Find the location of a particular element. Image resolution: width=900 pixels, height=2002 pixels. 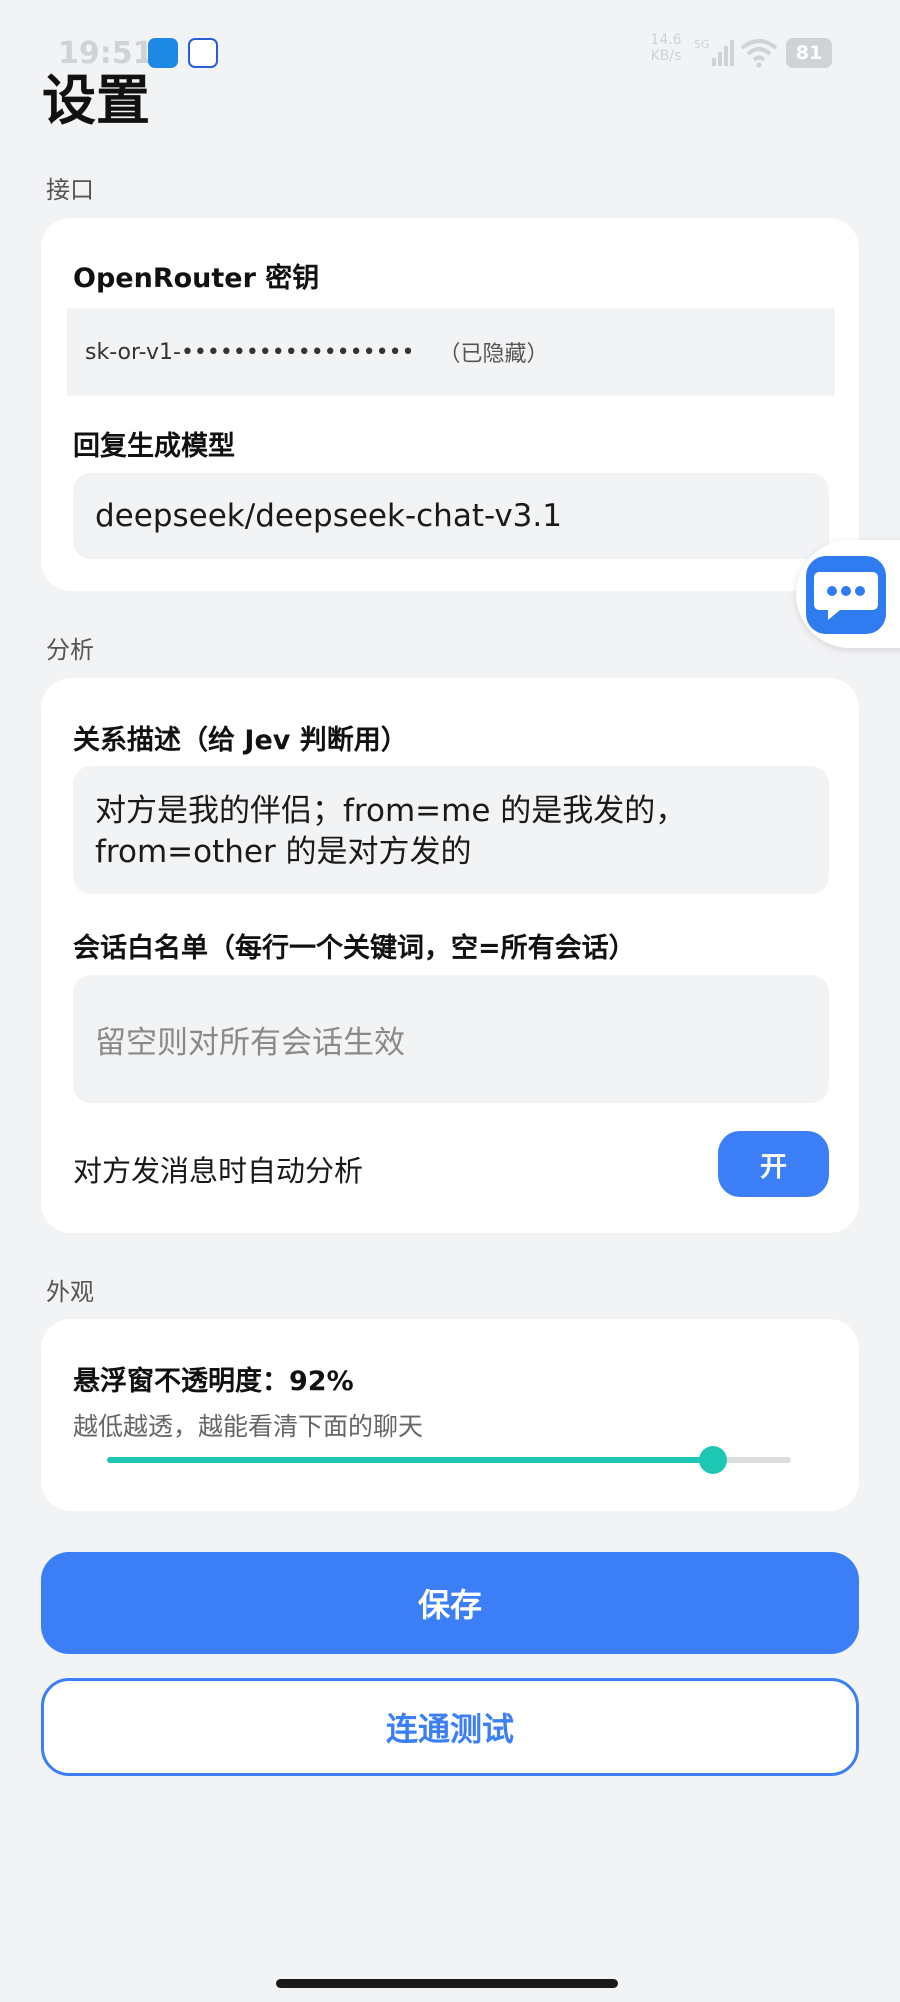

save-button: 保存 is located at coordinates (450, 1603).